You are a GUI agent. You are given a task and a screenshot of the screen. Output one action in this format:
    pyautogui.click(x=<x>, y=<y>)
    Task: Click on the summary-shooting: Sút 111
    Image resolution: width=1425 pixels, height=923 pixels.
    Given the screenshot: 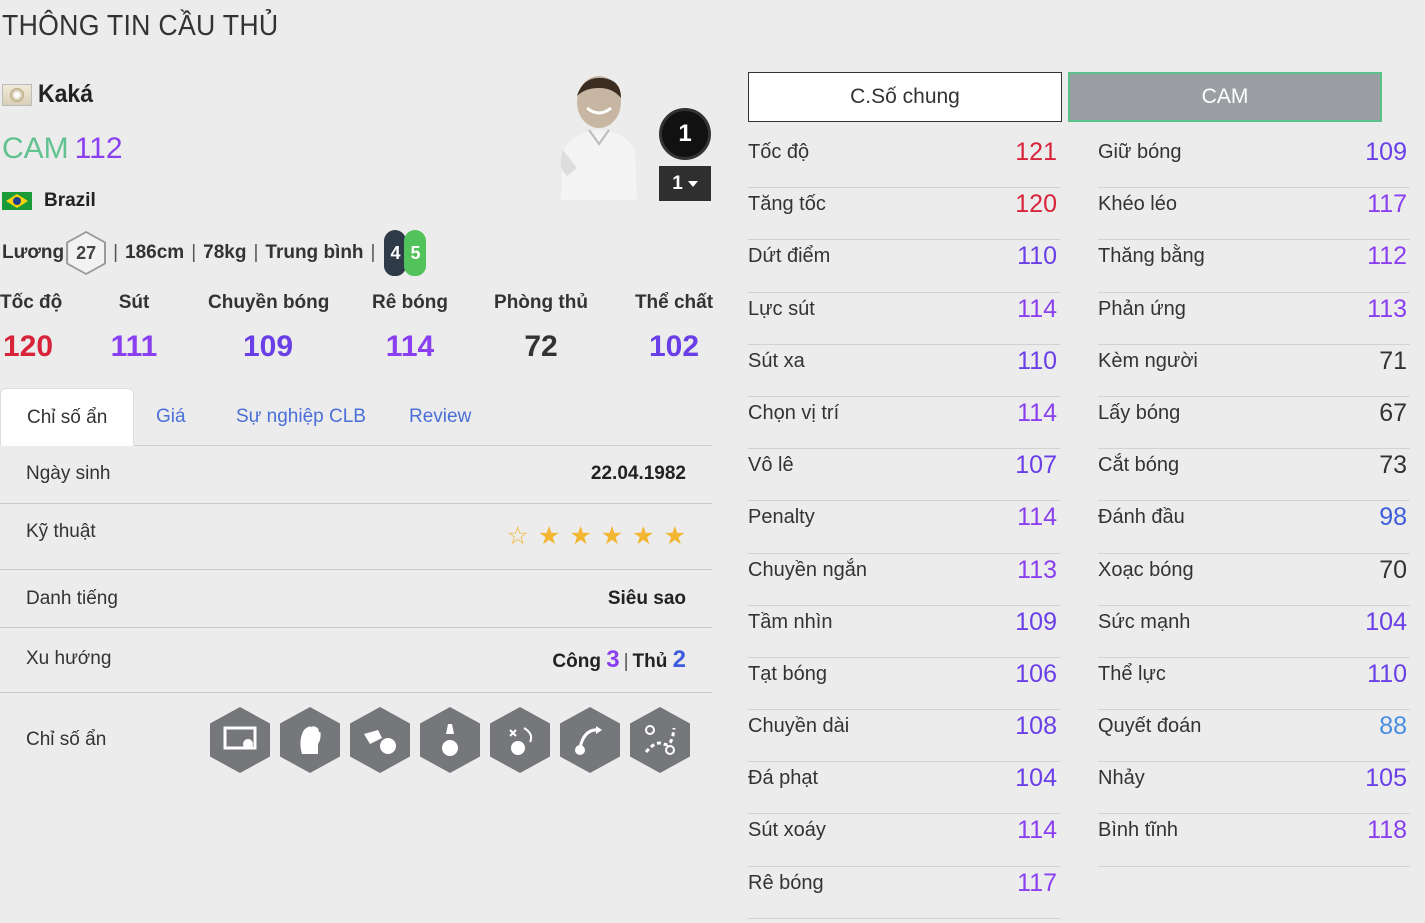 What is the action you would take?
    pyautogui.click(x=134, y=327)
    